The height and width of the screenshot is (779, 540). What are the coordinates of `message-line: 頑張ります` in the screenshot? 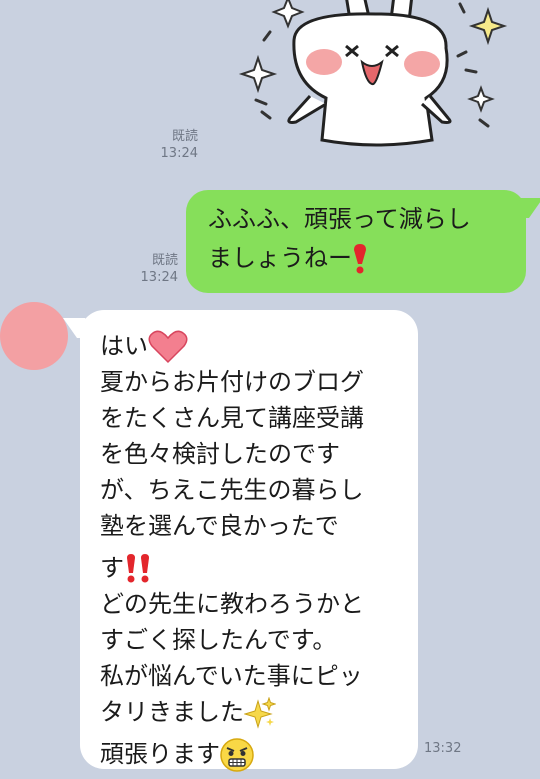 It's located at (252, 754).